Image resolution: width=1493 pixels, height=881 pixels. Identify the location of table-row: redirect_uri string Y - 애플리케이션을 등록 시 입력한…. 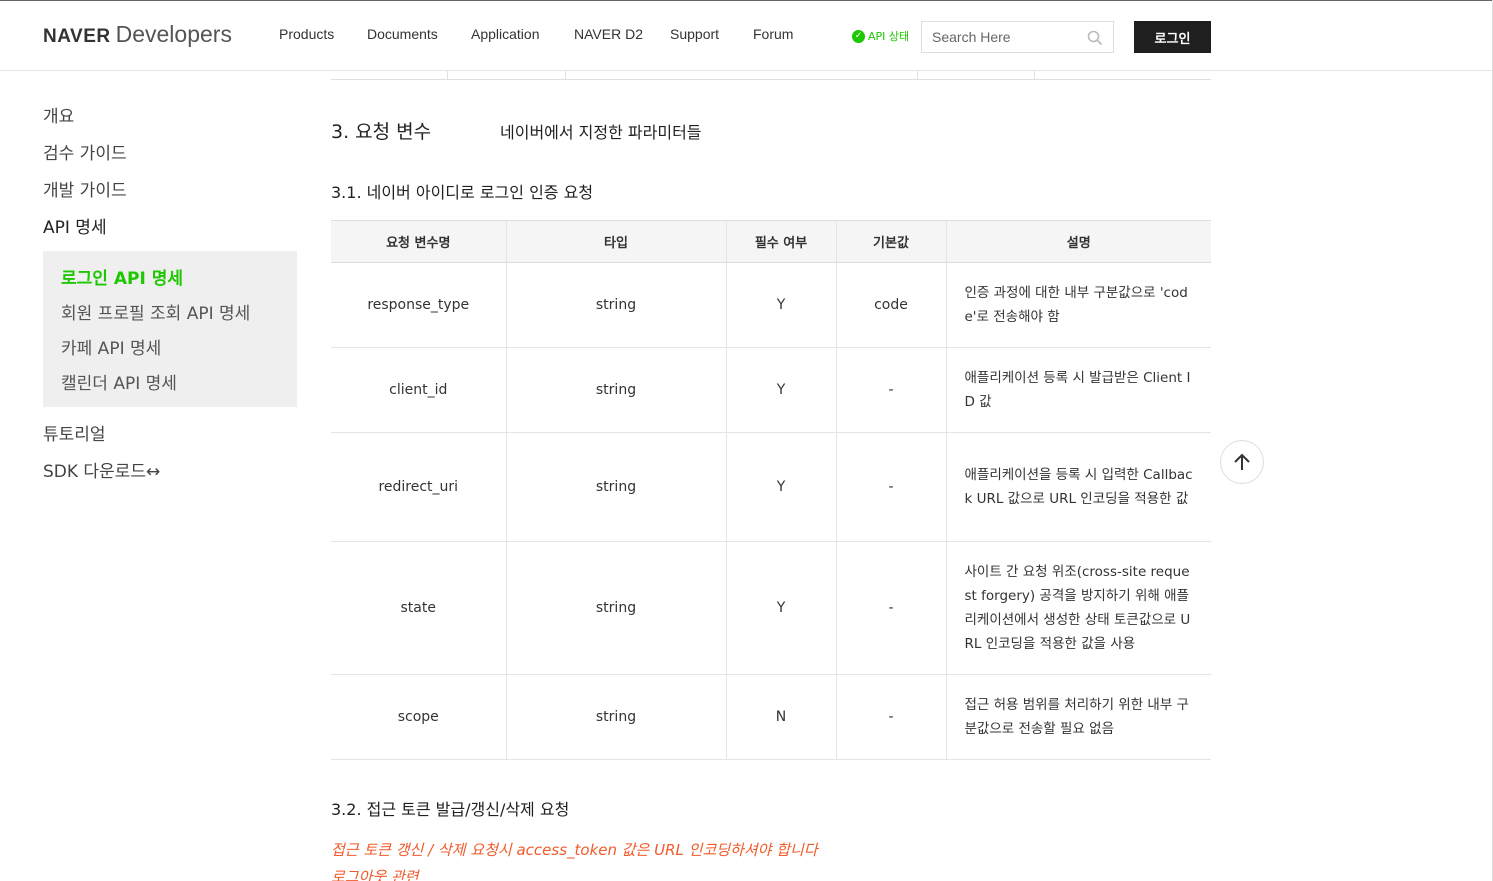
(771, 487).